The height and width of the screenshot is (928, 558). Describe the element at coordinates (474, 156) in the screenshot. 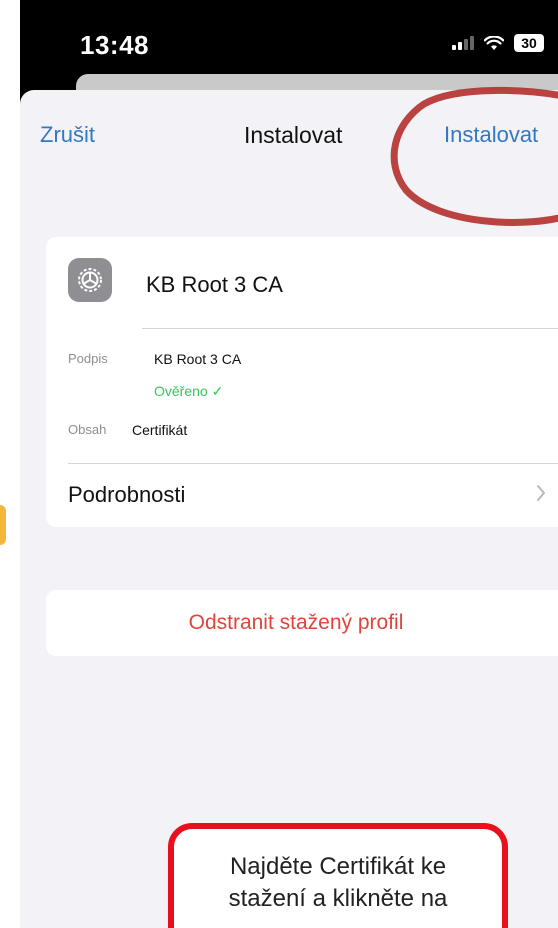

I see `highlight-circle-annotation` at that location.